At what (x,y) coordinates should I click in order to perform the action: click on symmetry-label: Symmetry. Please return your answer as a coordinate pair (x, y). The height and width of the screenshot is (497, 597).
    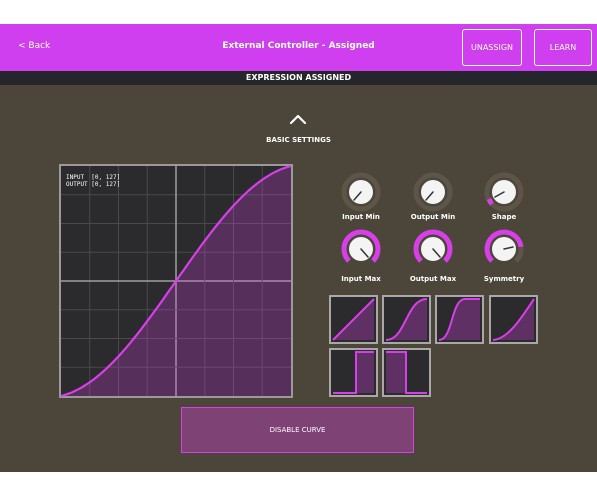
    Looking at the image, I should click on (504, 279).